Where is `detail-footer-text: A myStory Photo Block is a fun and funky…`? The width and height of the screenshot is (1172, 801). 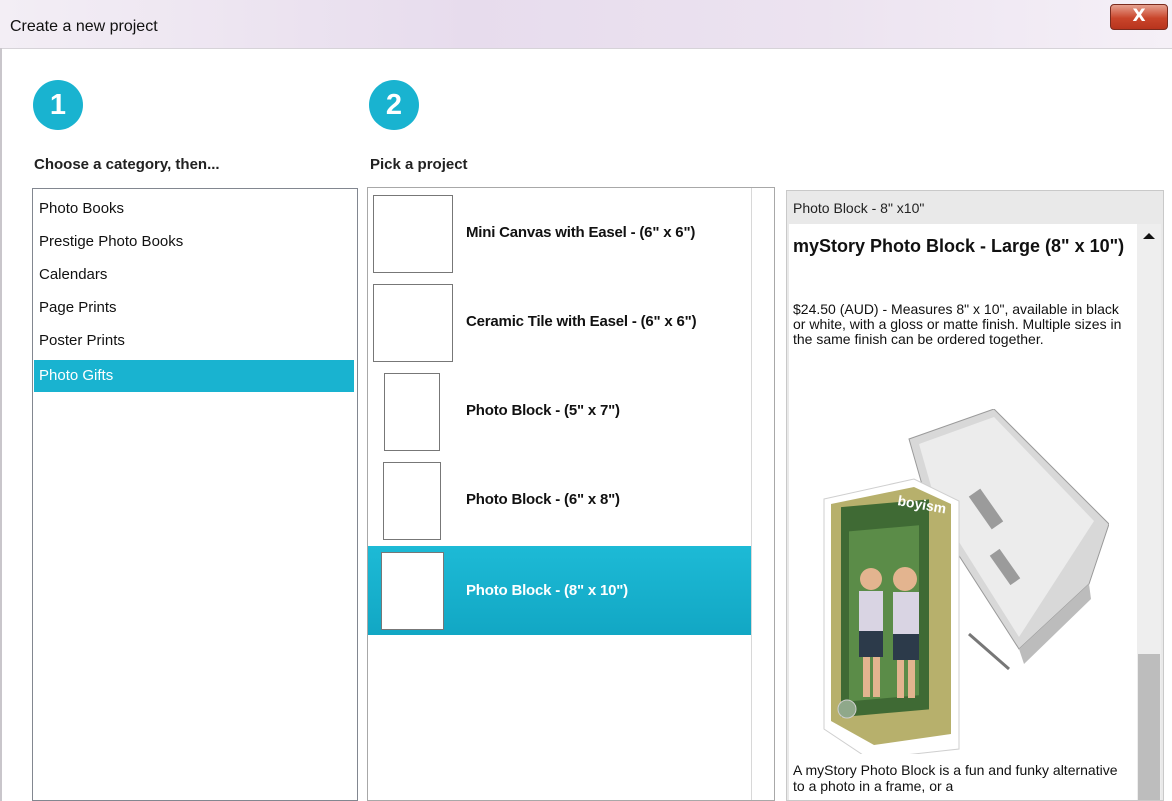
detail-footer-text: A myStory Photo Block is a fun and funky… is located at coordinates (955, 778).